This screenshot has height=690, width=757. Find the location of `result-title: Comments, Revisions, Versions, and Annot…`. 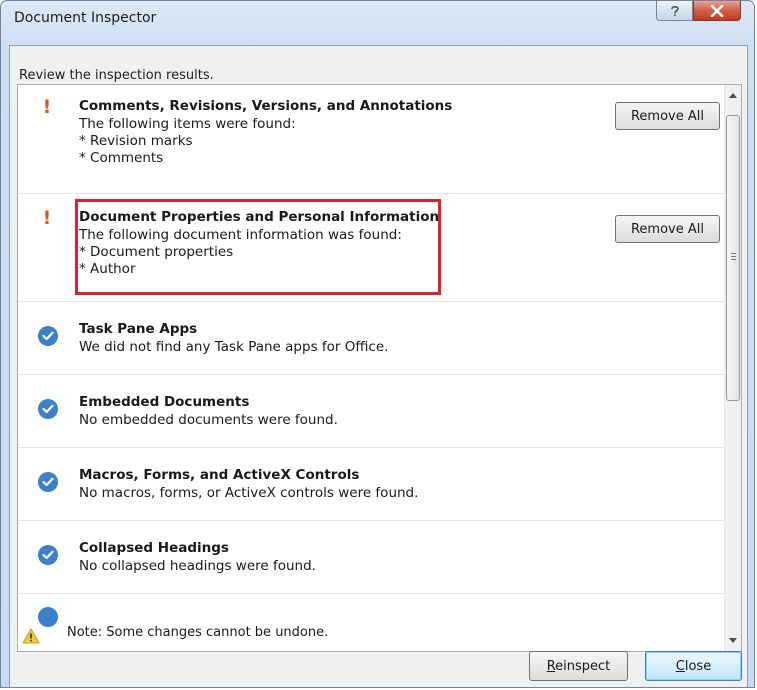

result-title: Comments, Revisions, Versions, and Annot… is located at coordinates (266, 106).